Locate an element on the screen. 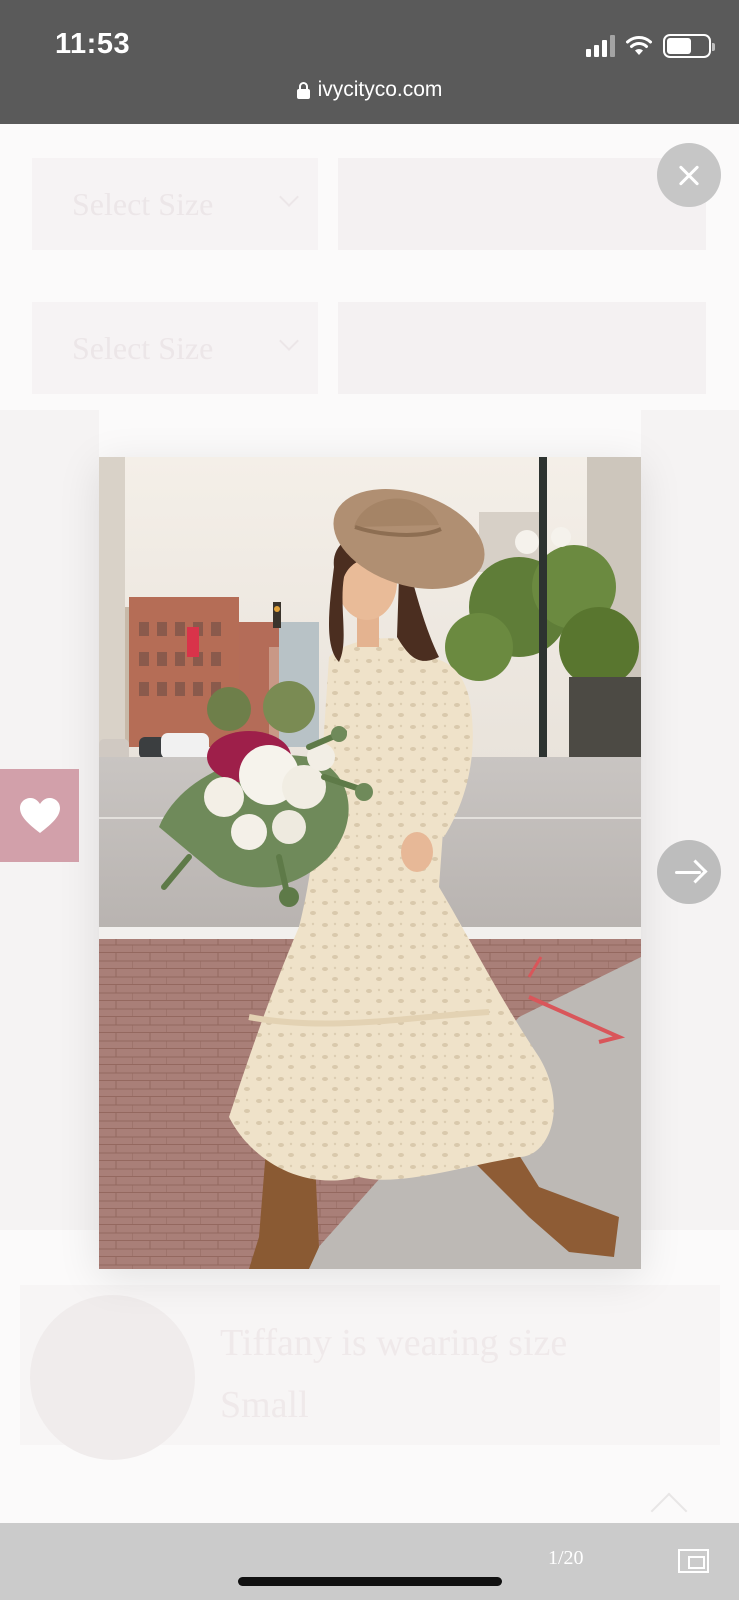 The image size is (739, 1600). add-to-cart-ghost is located at coordinates (522, 204).